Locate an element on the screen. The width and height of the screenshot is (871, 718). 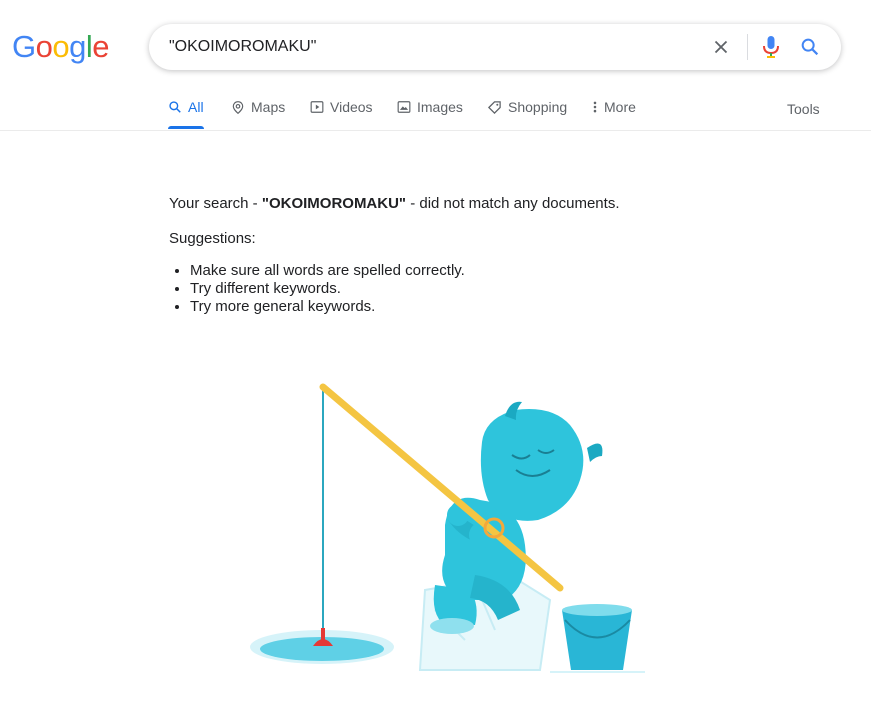
image-icon is located at coordinates (404, 107).